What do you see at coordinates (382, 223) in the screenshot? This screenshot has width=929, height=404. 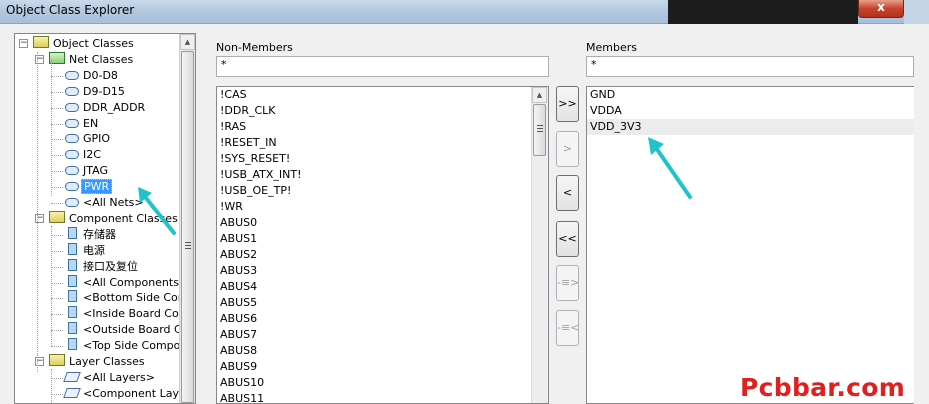 I see `list-item: ABUS0` at bounding box center [382, 223].